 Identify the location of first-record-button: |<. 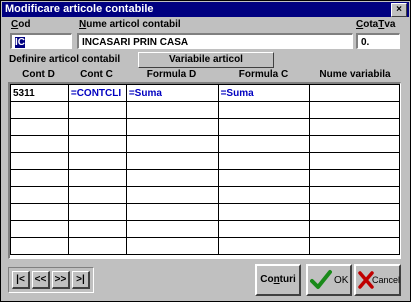
(21, 280).